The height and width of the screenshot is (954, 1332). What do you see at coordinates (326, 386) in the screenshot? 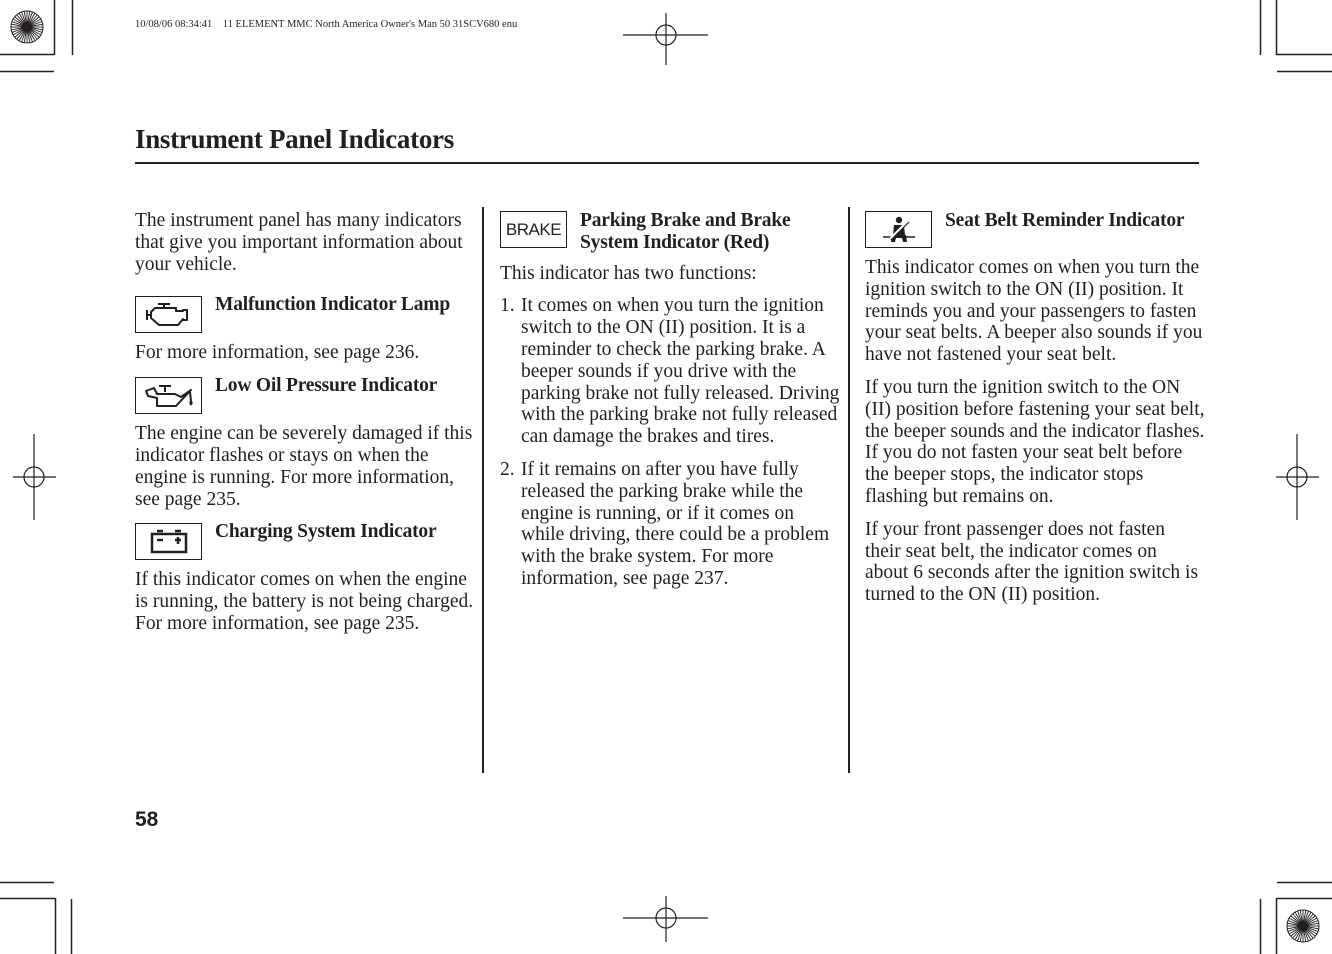
I see `low-oil-heading: Low Oil Pressure Indicator` at bounding box center [326, 386].